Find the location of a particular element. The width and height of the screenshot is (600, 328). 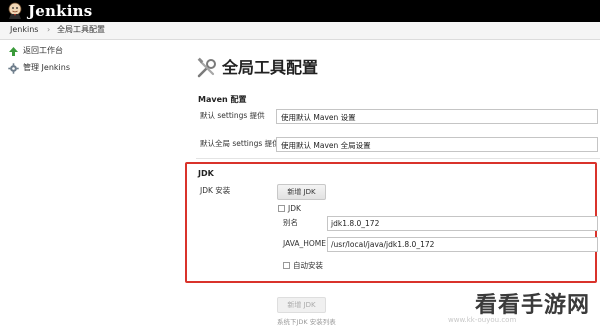

auto-install-checkbox is located at coordinates (286, 265).